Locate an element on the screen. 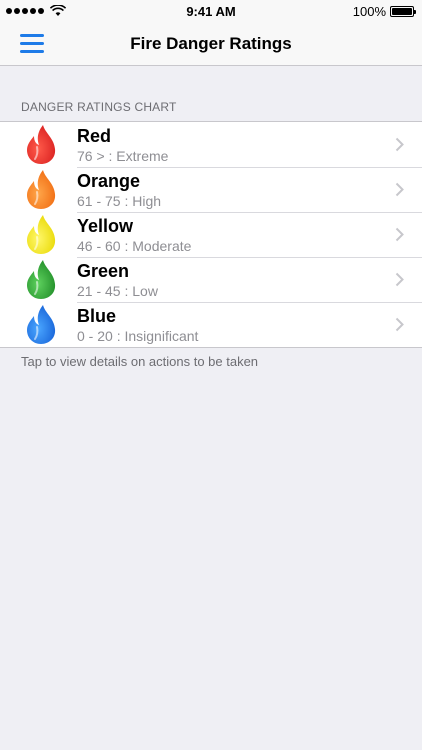  battery-group: 100% is located at coordinates (384, 11).